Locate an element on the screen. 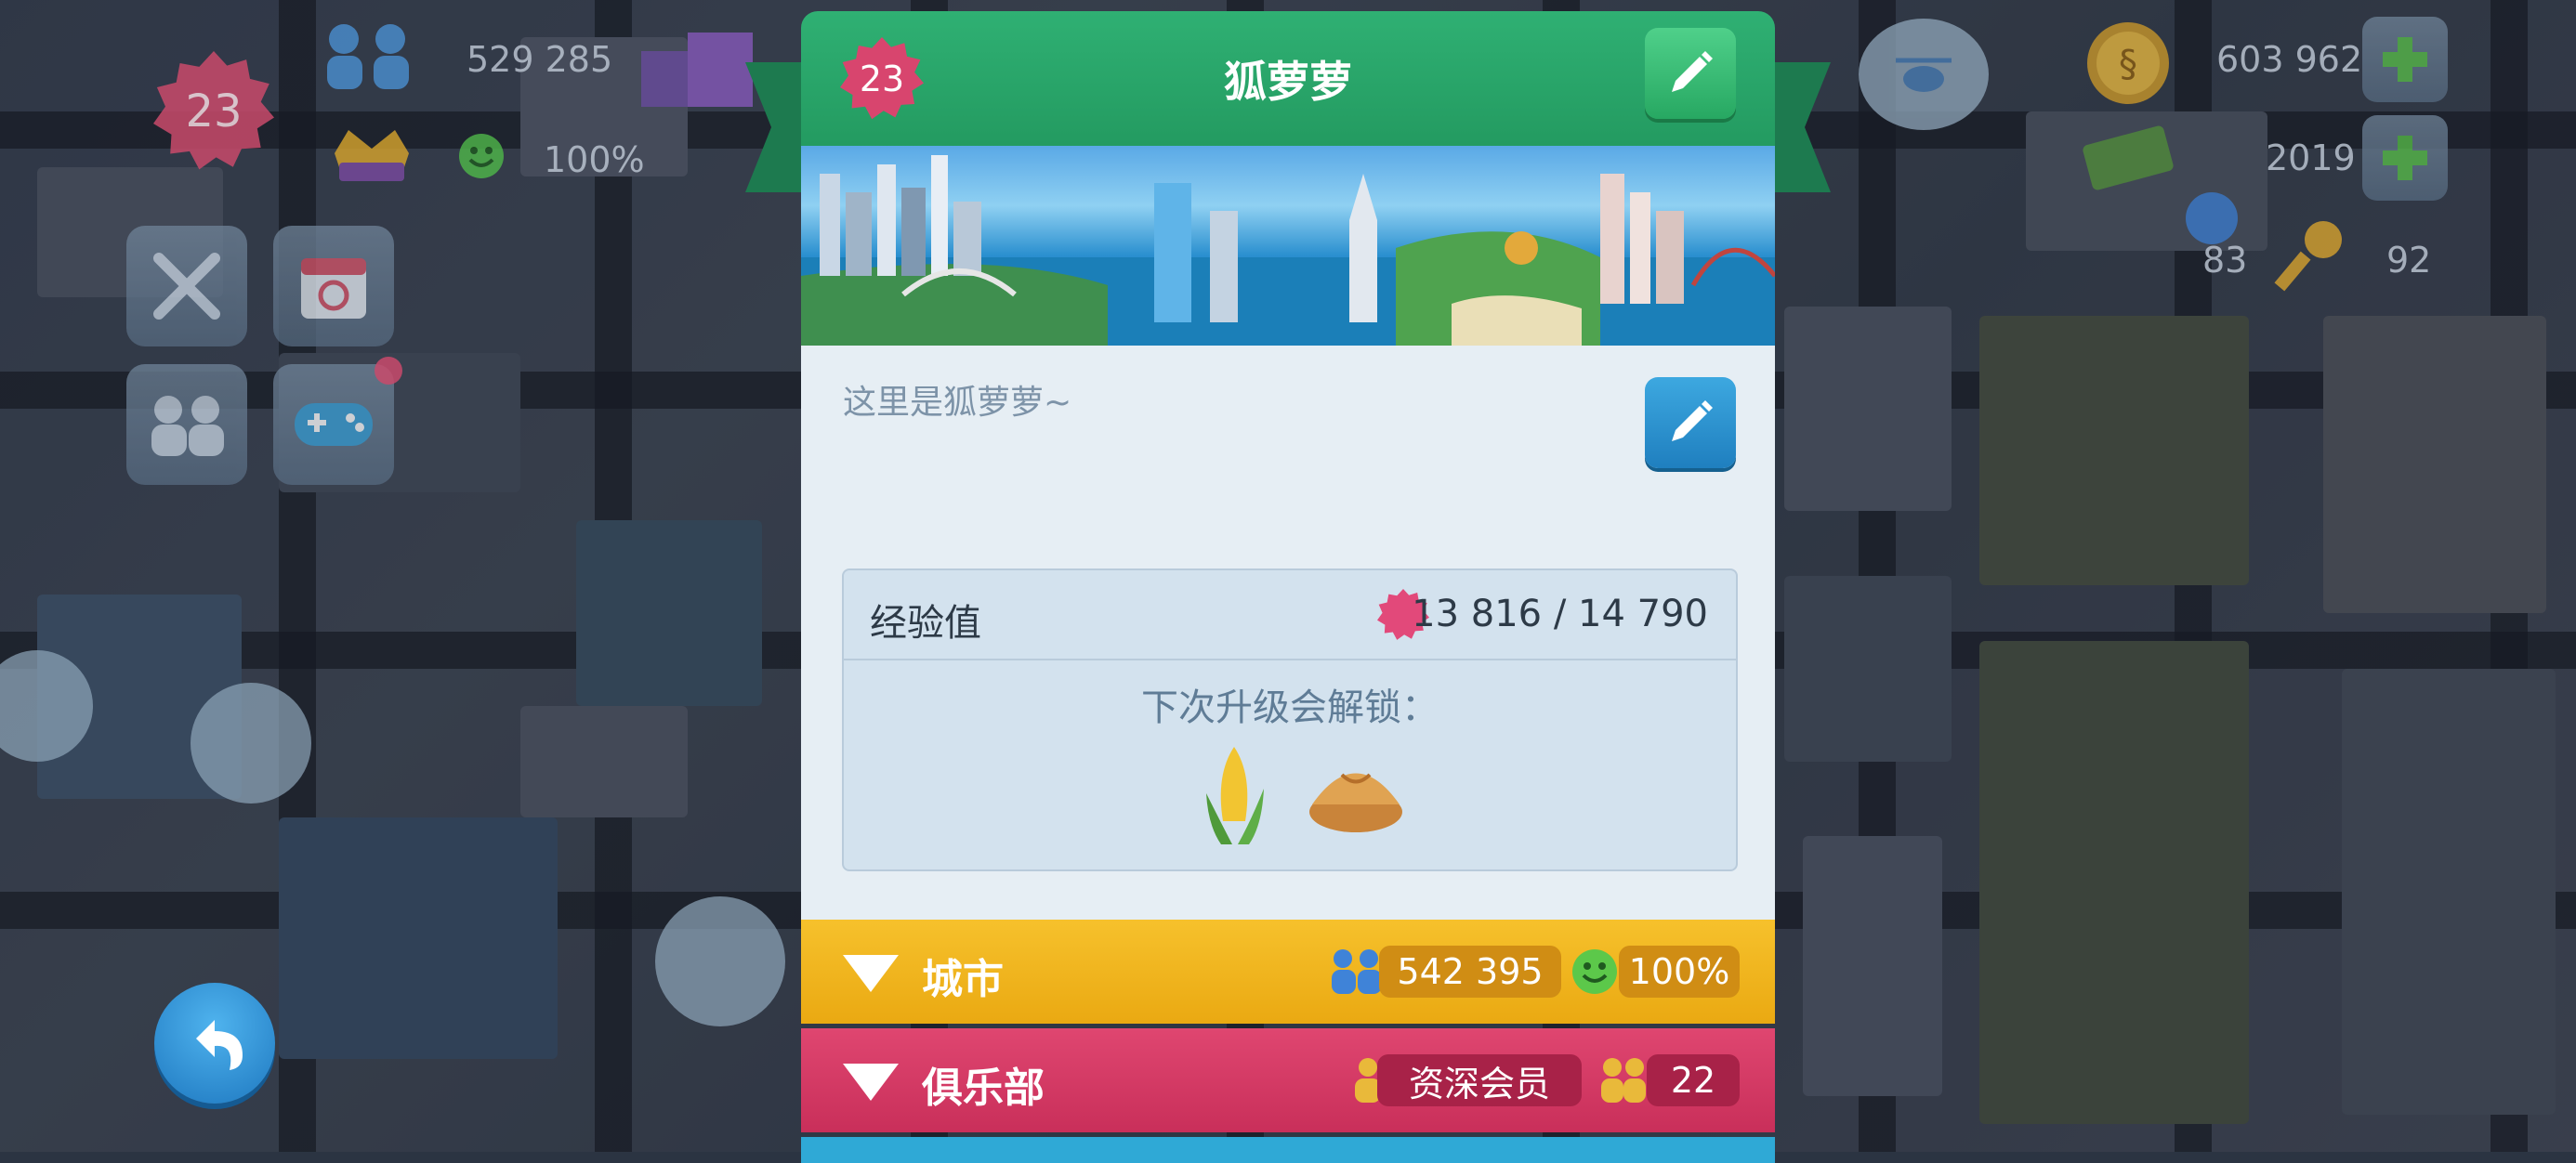 Image resolution: width=2576 pixels, height=1163 pixels. hud-level: 23 is located at coordinates (214, 111).